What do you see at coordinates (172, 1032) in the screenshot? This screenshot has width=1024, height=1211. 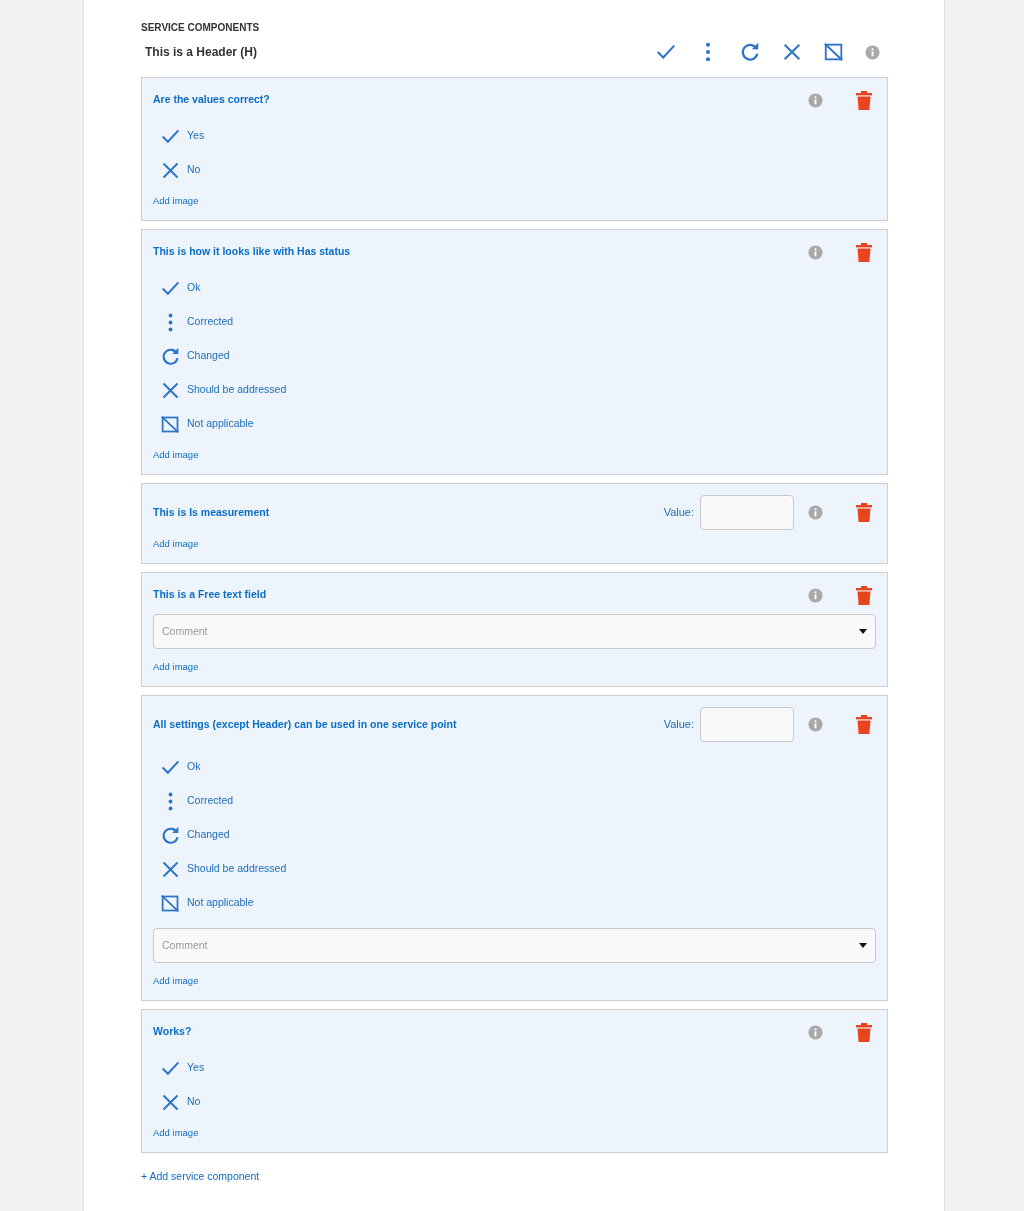 I see `question-title: Works?` at bounding box center [172, 1032].